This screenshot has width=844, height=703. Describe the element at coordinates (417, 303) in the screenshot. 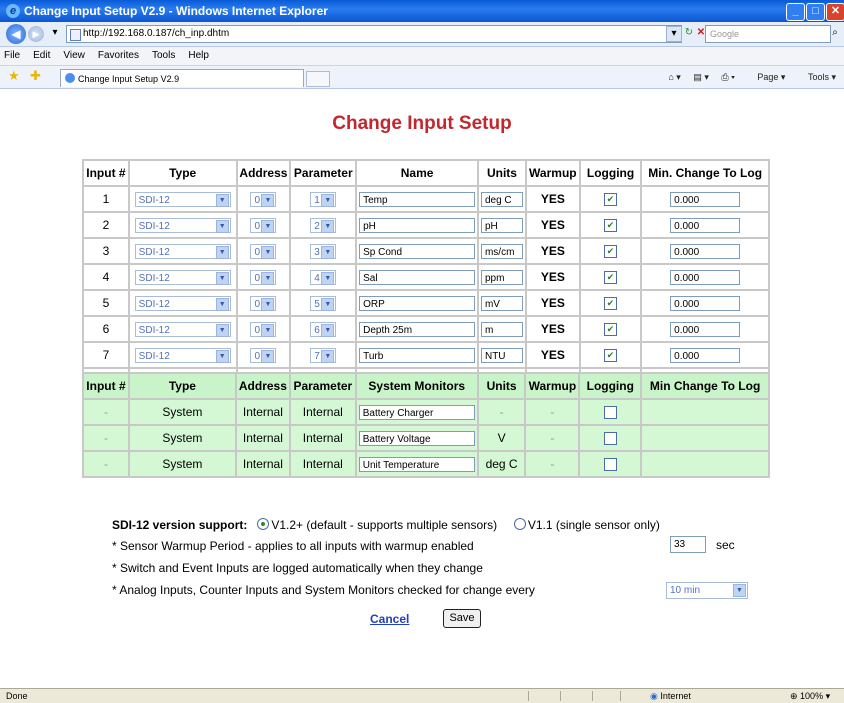

I see `name-input: ORP` at that location.